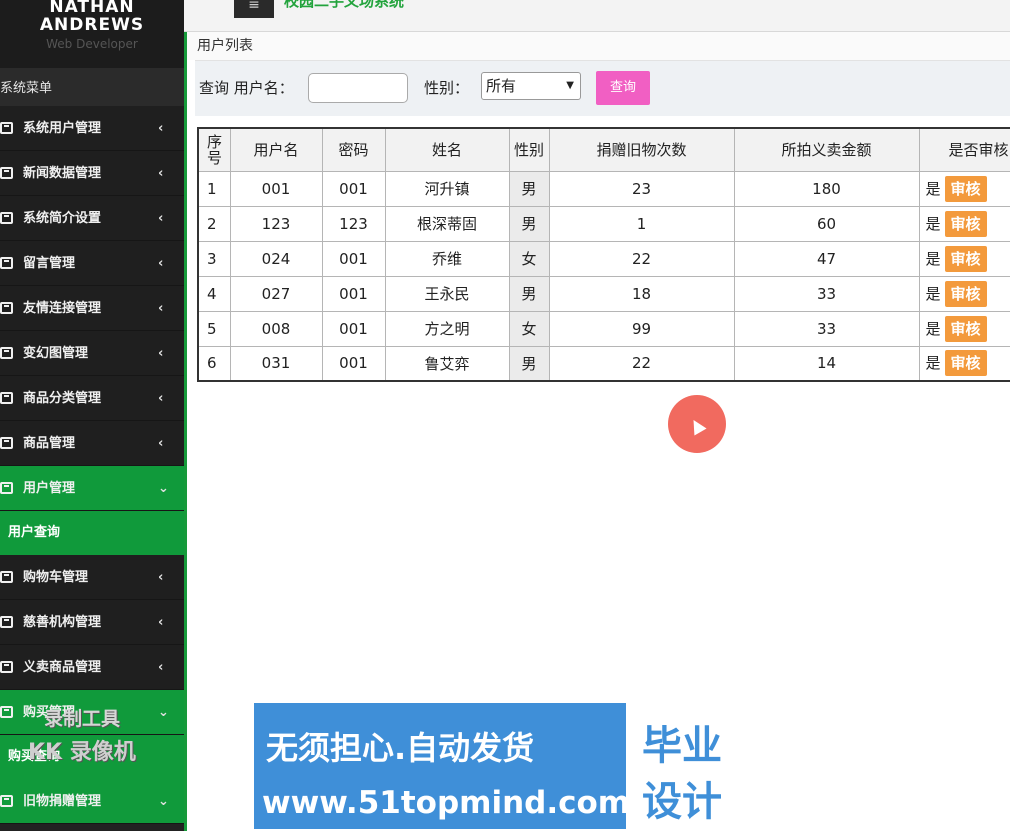  Describe the element at coordinates (603, 188) in the screenshot. I see `table-row: 1 001 001 河升镇男 23 180 是审核` at that location.